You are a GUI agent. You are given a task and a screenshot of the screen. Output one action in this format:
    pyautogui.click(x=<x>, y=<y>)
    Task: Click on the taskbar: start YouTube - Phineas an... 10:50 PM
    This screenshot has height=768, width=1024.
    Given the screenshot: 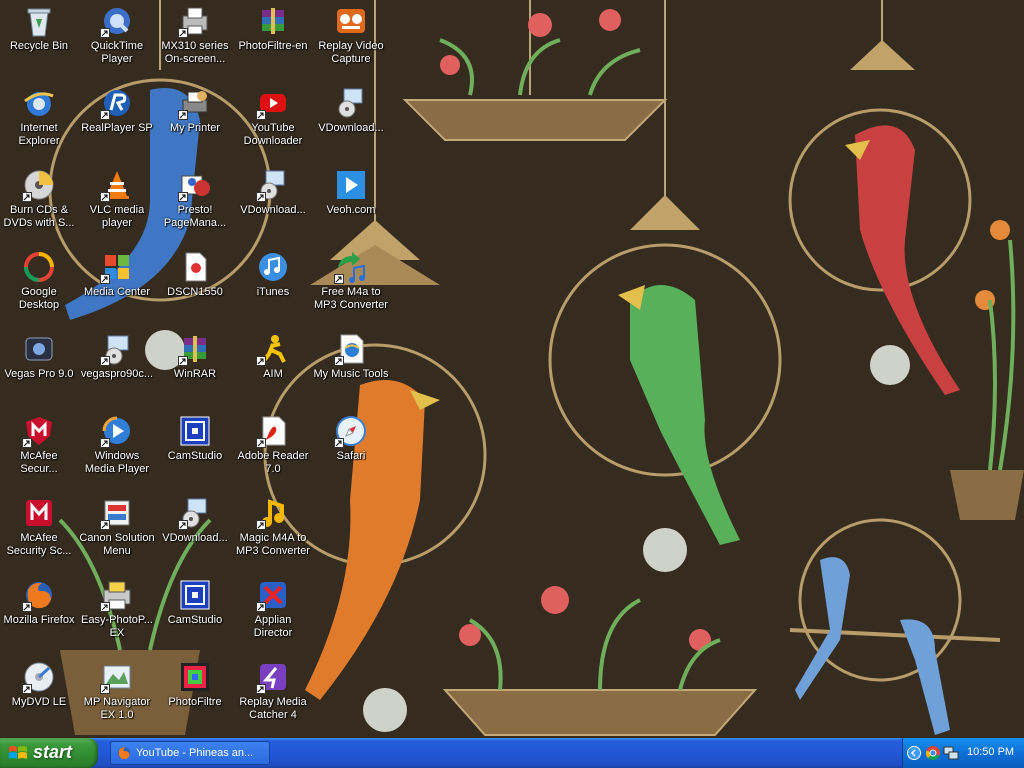 What is the action you would take?
    pyautogui.click(x=512, y=753)
    